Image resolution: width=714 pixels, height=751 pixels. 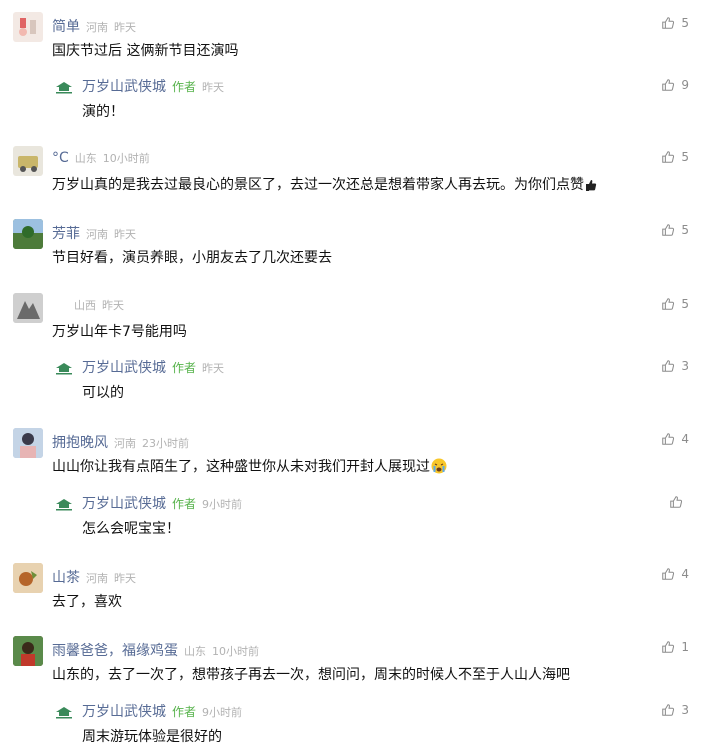 What do you see at coordinates (311, 675) in the screenshot?
I see `comment-text: 山东的，去了一次了，想带孩子再去一次，想问问，周末的时候人不至于人山人海吧` at bounding box center [311, 675].